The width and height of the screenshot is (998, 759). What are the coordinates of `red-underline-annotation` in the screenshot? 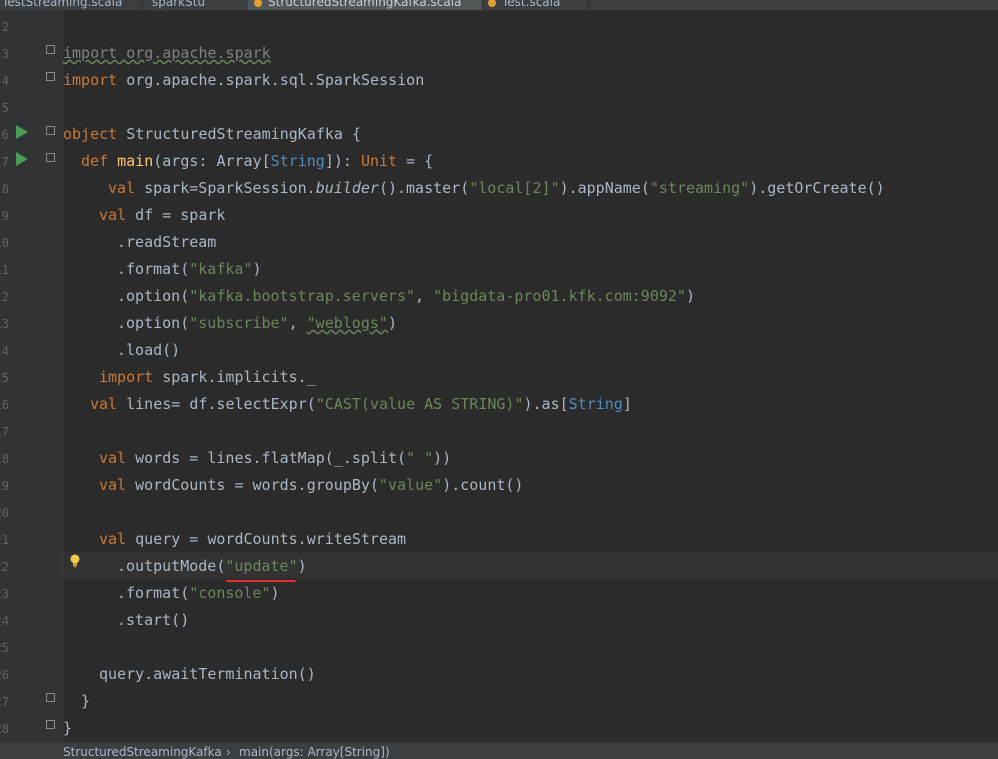 It's located at (261, 581).